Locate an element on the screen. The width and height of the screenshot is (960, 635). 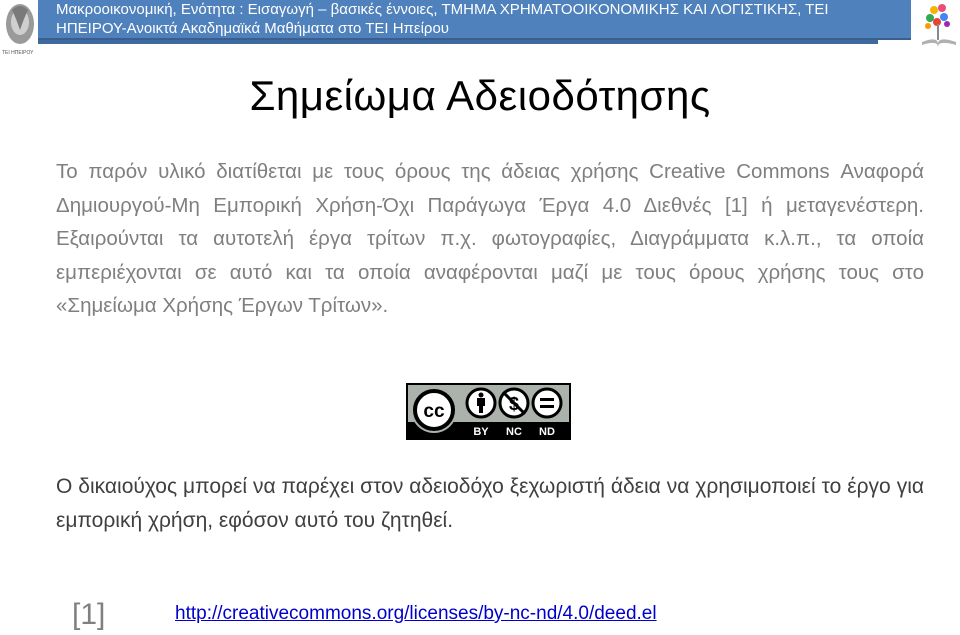
non-commercial-icon: $ is located at coordinates (514, 403).